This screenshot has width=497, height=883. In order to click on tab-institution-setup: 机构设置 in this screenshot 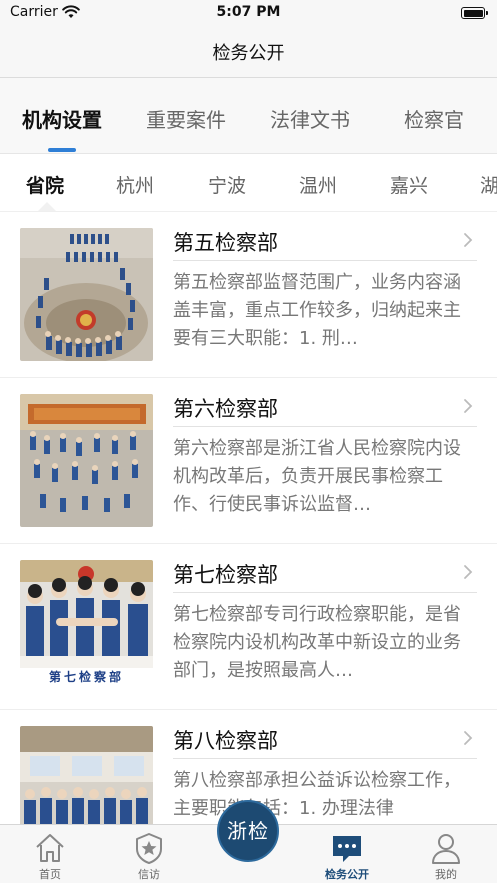, I will do `click(62, 118)`.